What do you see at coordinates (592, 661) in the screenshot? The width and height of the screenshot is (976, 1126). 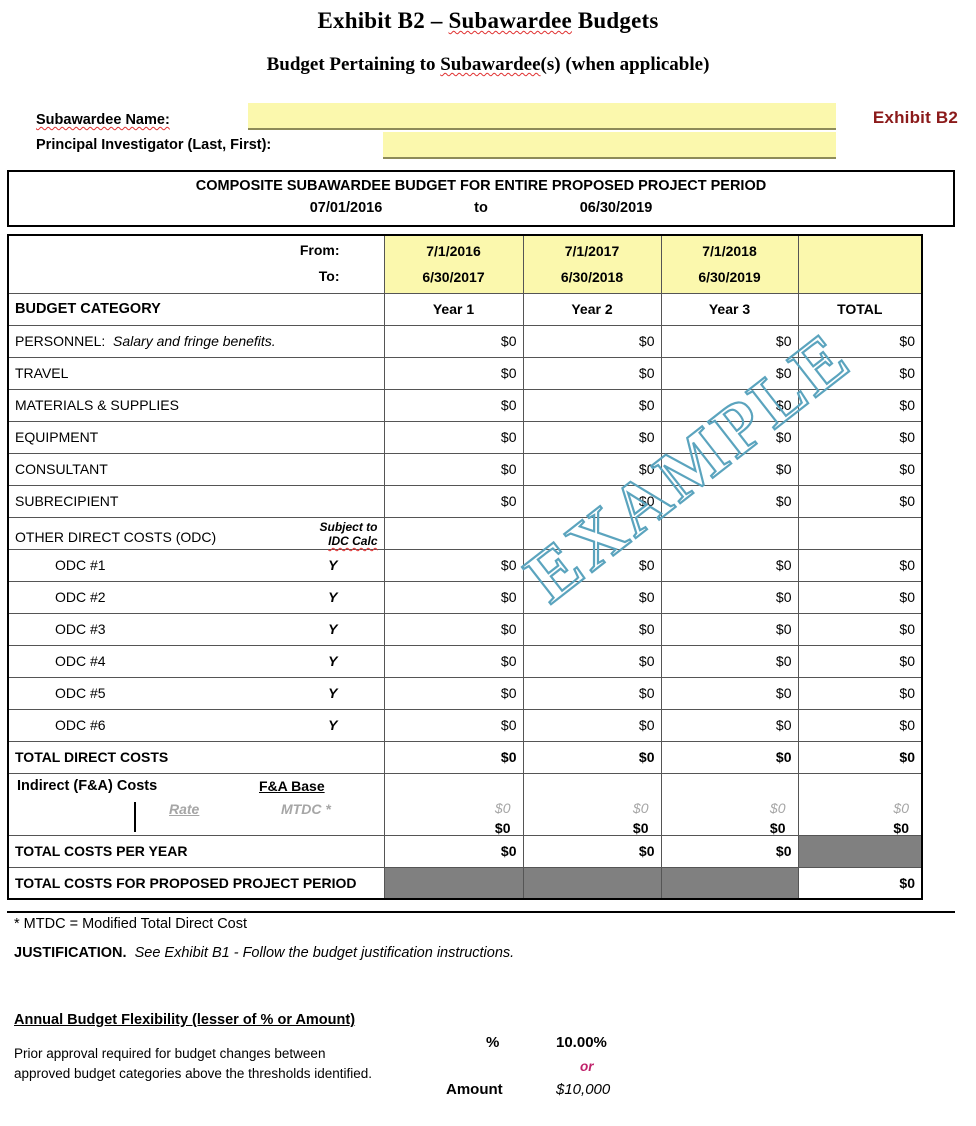 I see `odc-4-year2: $0` at bounding box center [592, 661].